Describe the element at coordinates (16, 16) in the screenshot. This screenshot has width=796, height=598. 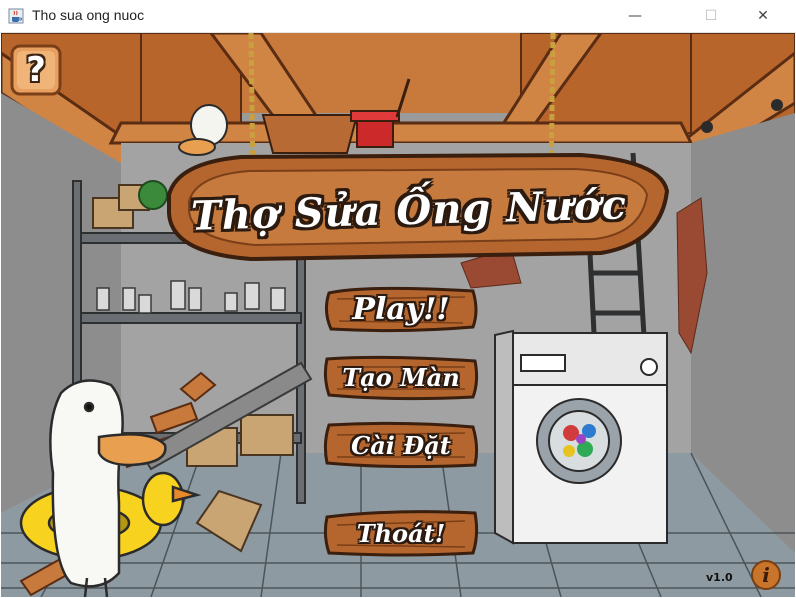
I see `java-cup-icon` at that location.